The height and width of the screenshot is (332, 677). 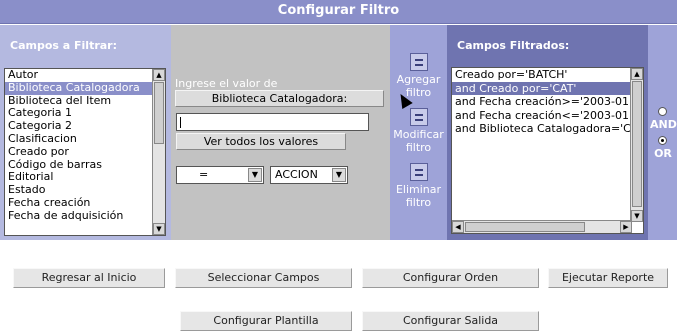 I want to click on delete-filter-button: Eliminar filtro, so click(x=418, y=186).